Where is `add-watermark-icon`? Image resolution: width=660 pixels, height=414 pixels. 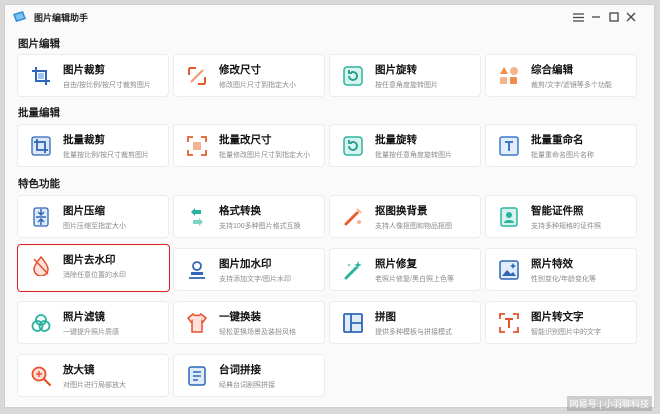 add-watermark-icon is located at coordinates (197, 270).